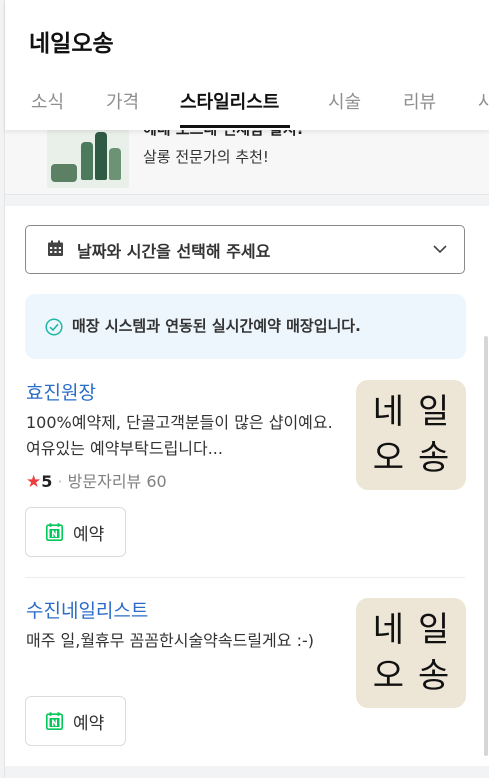 Image resolution: width=489 pixels, height=778 pixels. Describe the element at coordinates (87, 609) in the screenshot. I see `stylist-name: 수진네일리스트` at that location.